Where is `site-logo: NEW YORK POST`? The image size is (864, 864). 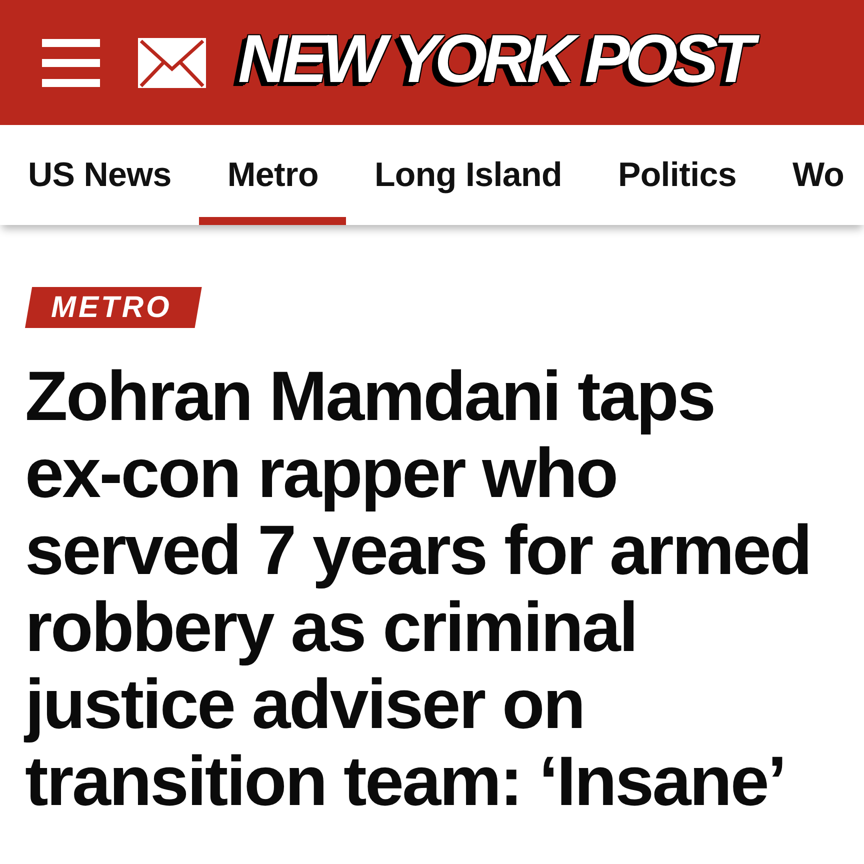 site-logo: NEW YORK POST is located at coordinates (496, 62).